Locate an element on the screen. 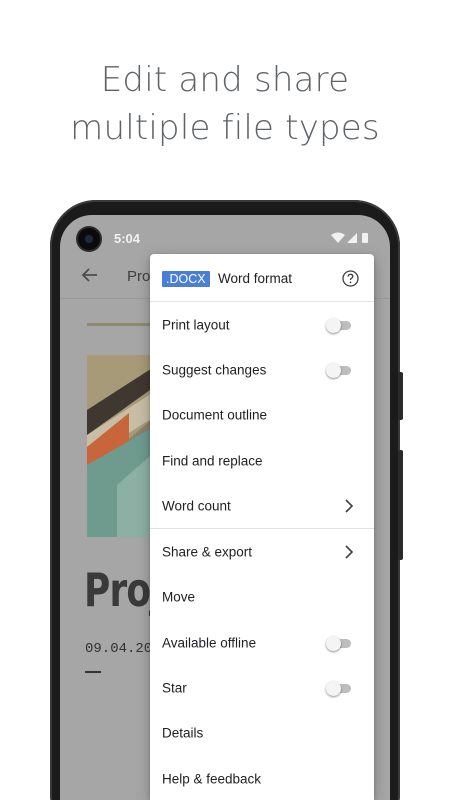 The height and width of the screenshot is (800, 450). phone-volume-button is located at coordinates (400, 505).